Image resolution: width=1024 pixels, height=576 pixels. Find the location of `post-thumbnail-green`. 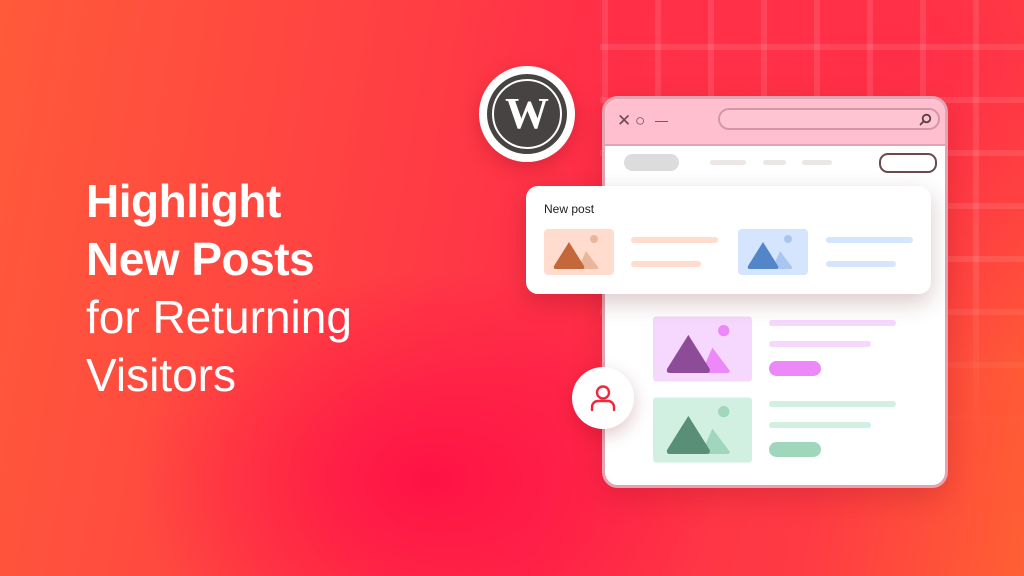

post-thumbnail-green is located at coordinates (702, 430).